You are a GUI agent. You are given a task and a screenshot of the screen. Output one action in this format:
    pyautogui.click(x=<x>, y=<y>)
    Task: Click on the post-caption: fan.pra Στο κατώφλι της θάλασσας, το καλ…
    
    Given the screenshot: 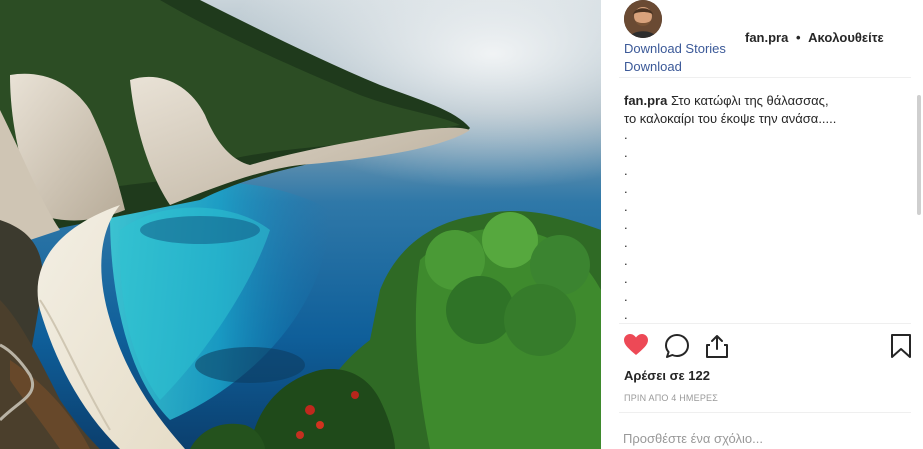 What is the action you would take?
    pyautogui.click(x=759, y=110)
    